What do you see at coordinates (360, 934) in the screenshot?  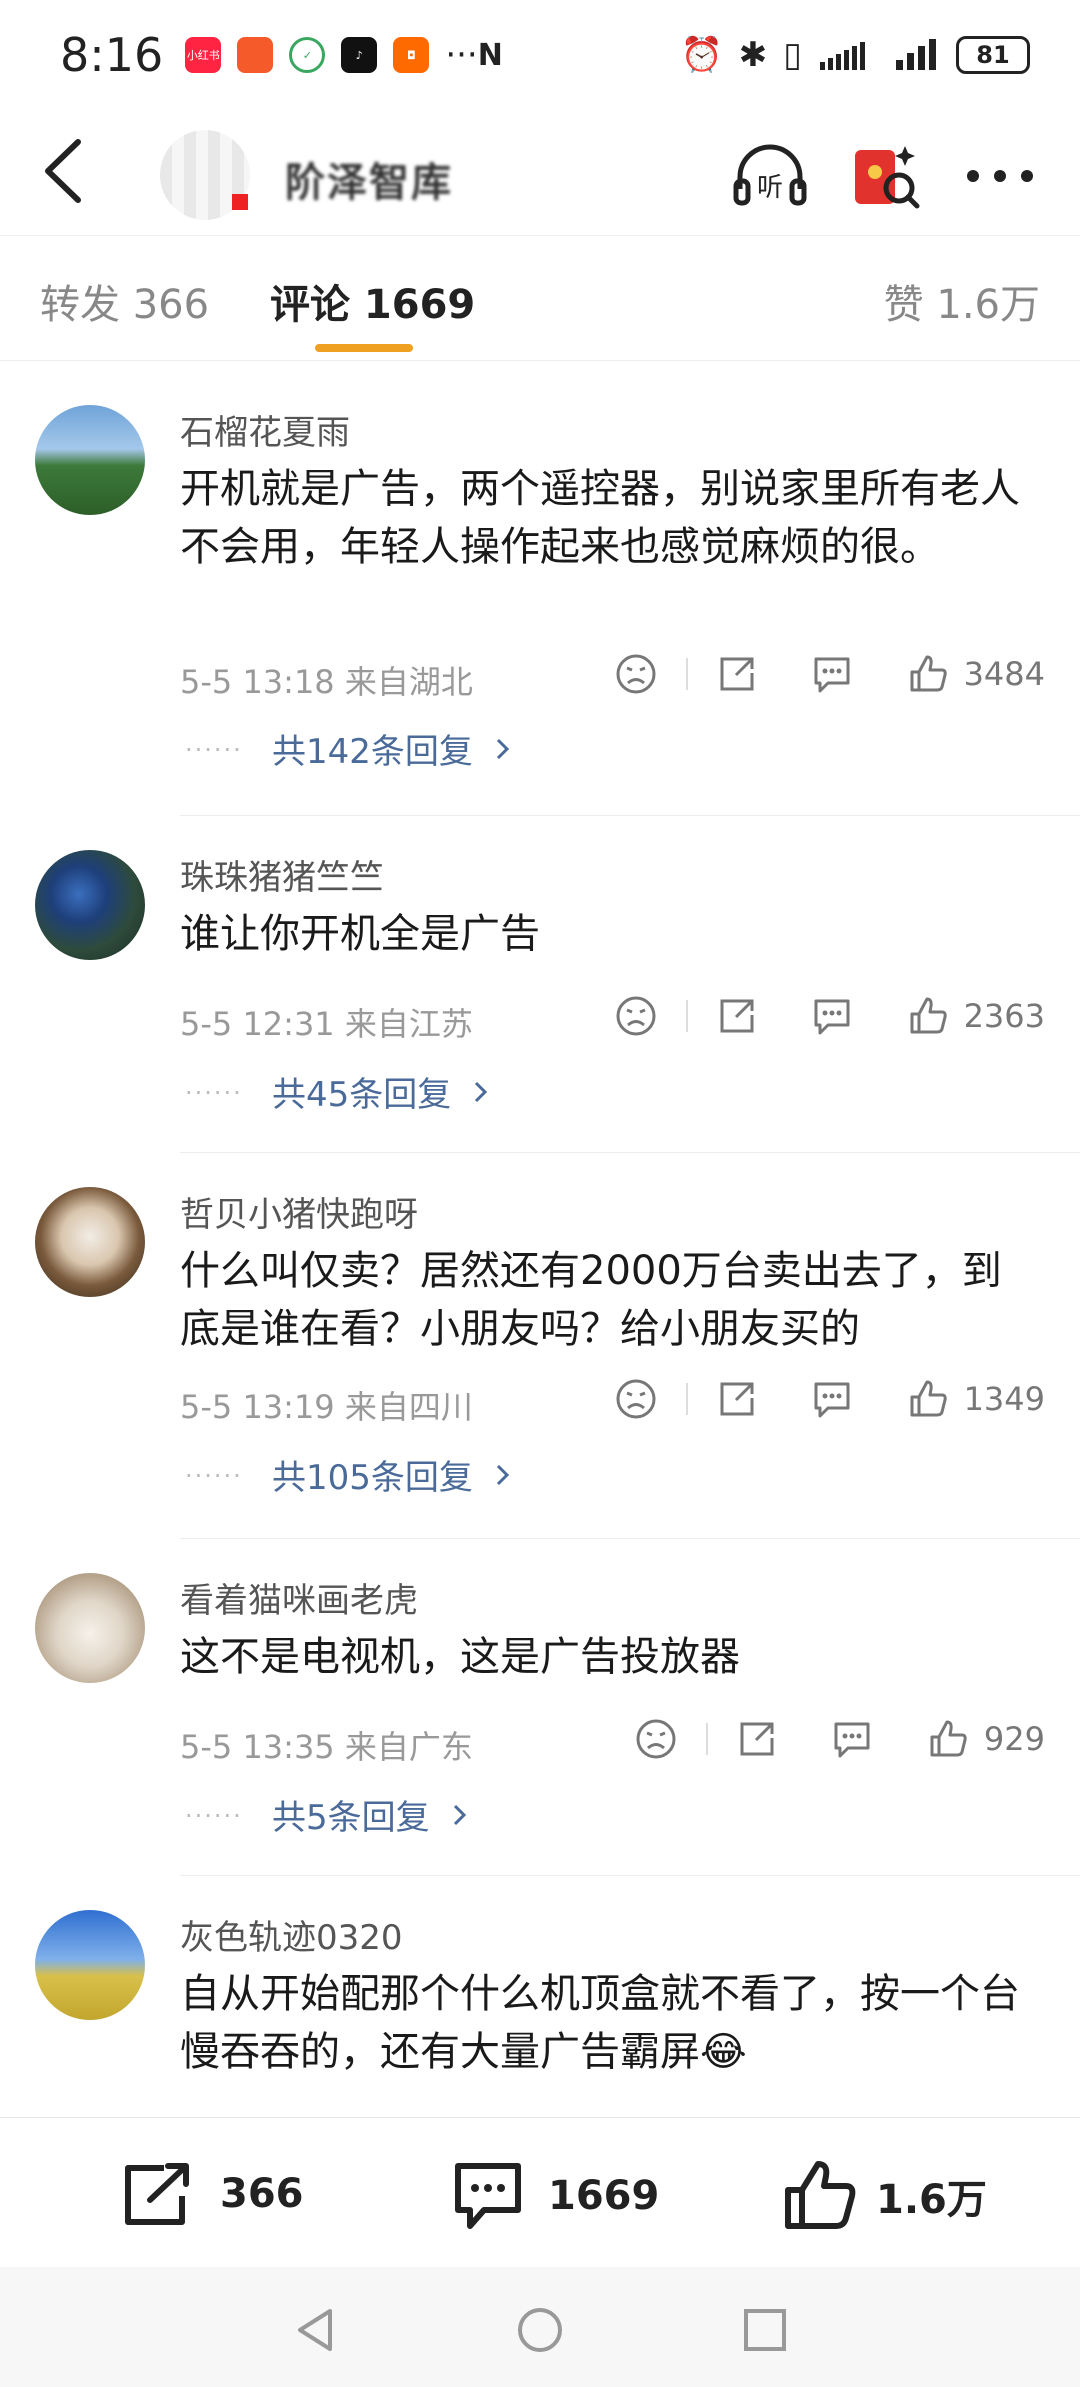 I see `comment-text: 谁让你开机全是广告` at bounding box center [360, 934].